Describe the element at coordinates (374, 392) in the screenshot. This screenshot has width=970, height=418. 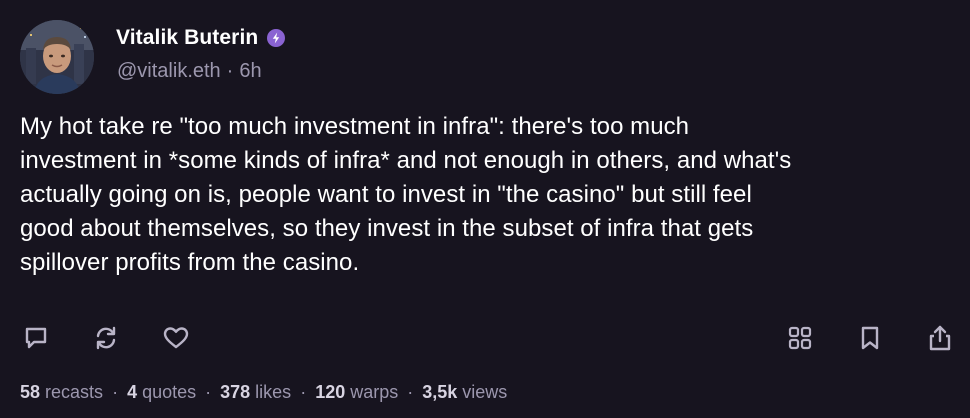
I see `warps-label: warps` at that location.